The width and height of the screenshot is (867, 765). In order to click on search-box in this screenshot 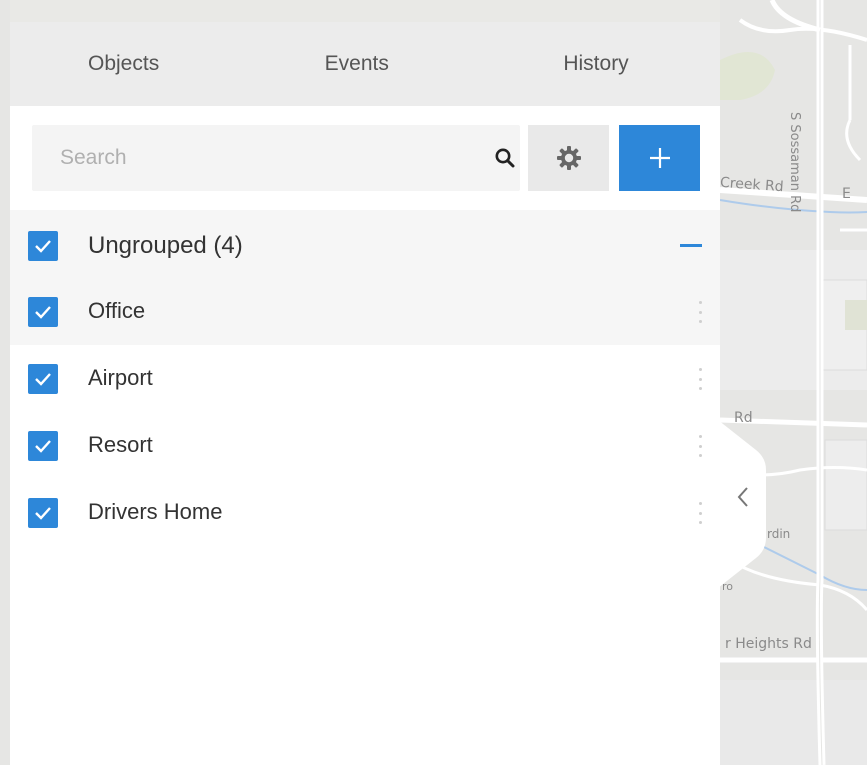, I will do `click(276, 158)`.